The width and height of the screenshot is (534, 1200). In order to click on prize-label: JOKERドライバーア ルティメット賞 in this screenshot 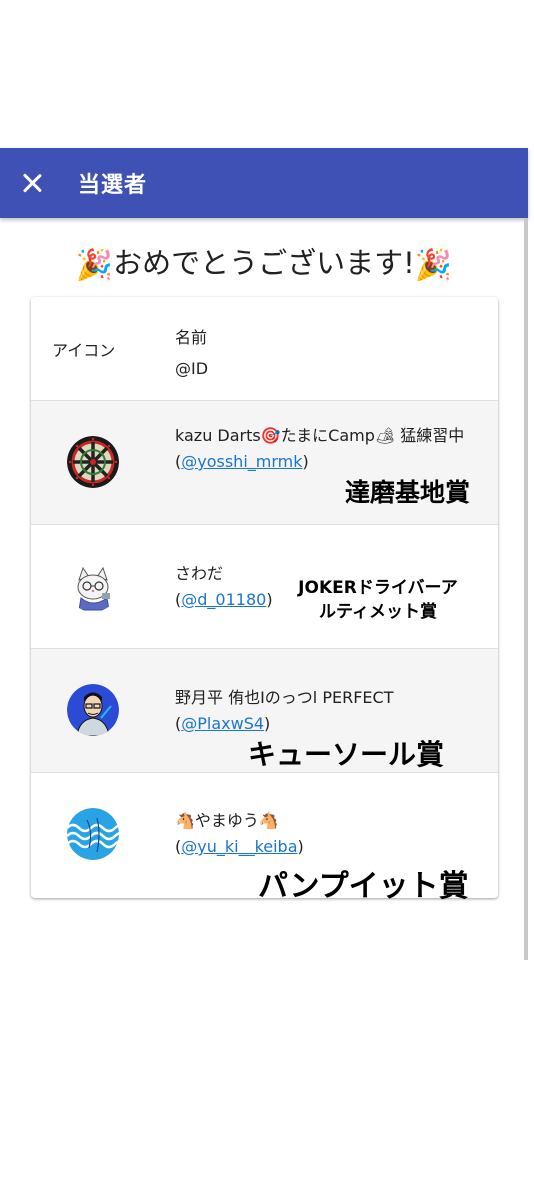, I will do `click(378, 600)`.